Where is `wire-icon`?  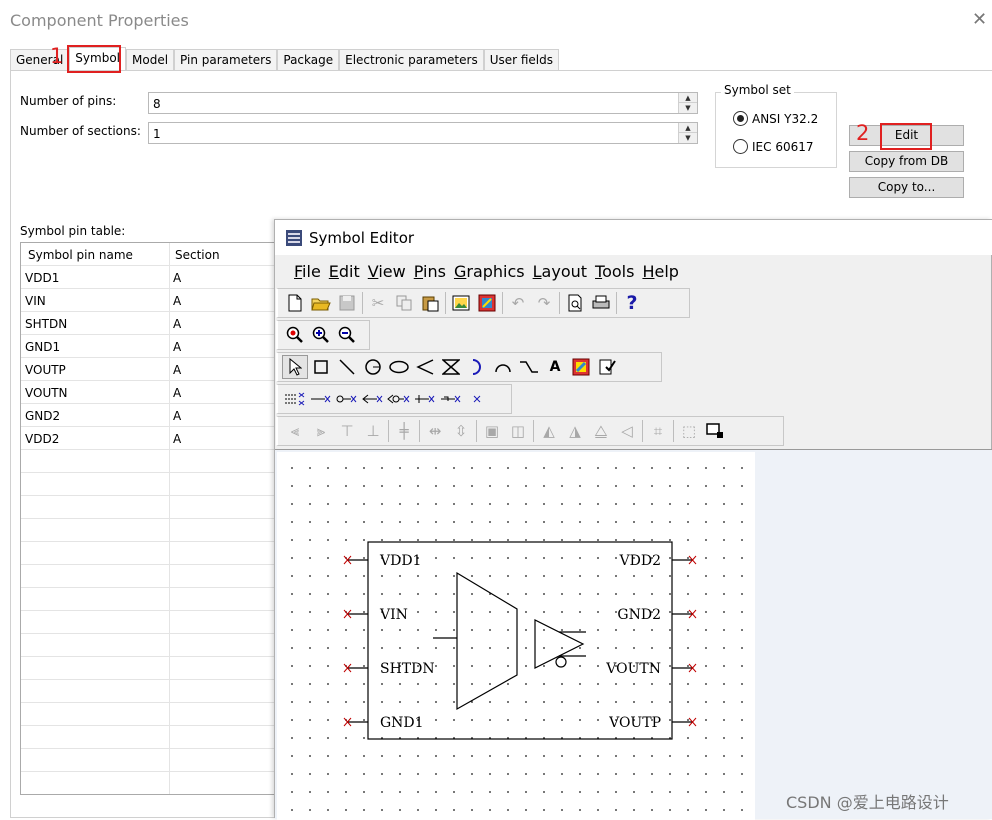
wire-icon is located at coordinates (529, 367).